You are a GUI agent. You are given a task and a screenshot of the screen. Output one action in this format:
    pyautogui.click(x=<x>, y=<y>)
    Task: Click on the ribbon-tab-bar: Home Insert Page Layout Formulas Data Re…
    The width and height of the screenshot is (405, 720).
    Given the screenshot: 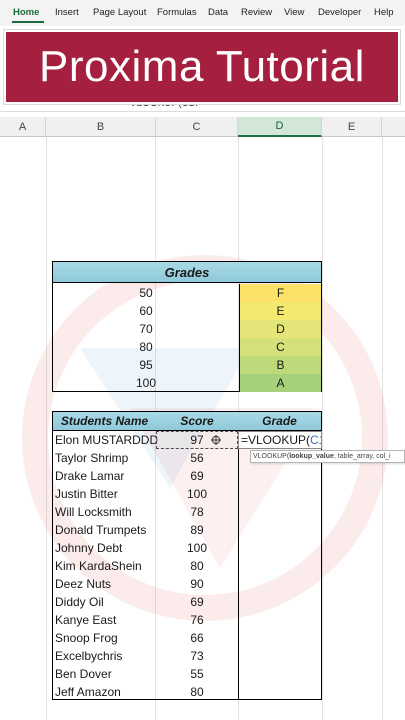 What is the action you would take?
    pyautogui.click(x=202, y=13)
    